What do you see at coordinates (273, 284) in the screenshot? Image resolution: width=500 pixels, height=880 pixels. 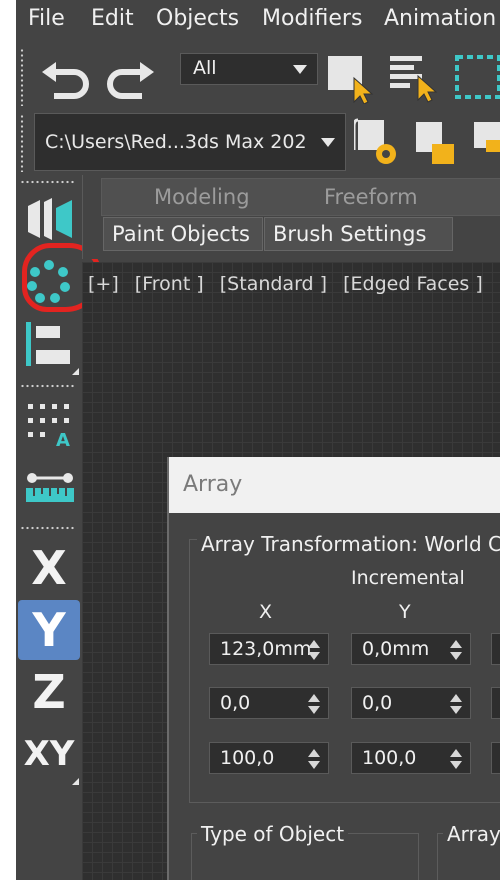 I see `viewport-shading-label: [Standard ]` at bounding box center [273, 284].